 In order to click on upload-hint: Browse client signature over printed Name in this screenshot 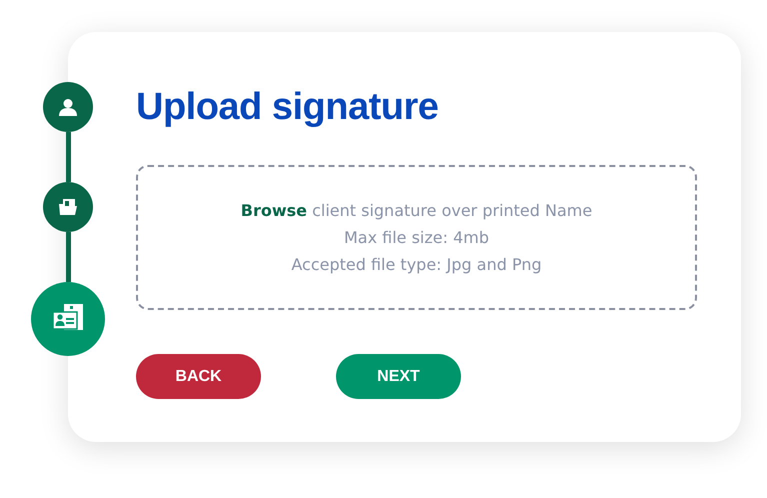, I will do `click(416, 210)`.